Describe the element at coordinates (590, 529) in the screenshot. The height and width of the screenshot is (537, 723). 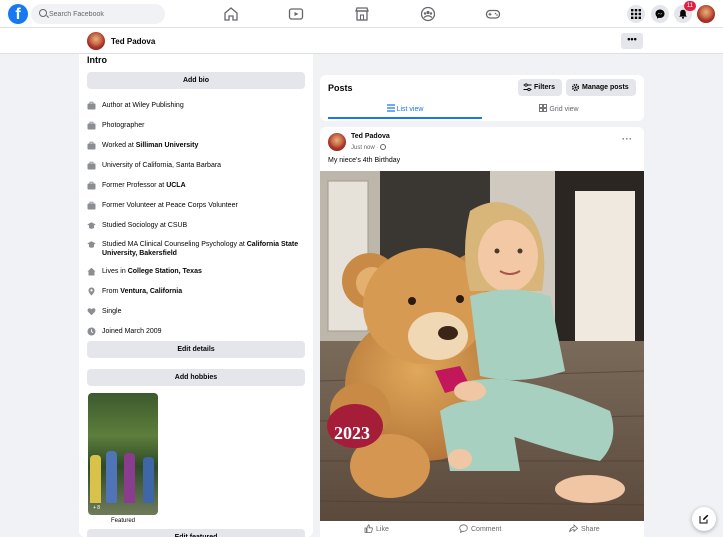
I see `share-label: Share` at that location.